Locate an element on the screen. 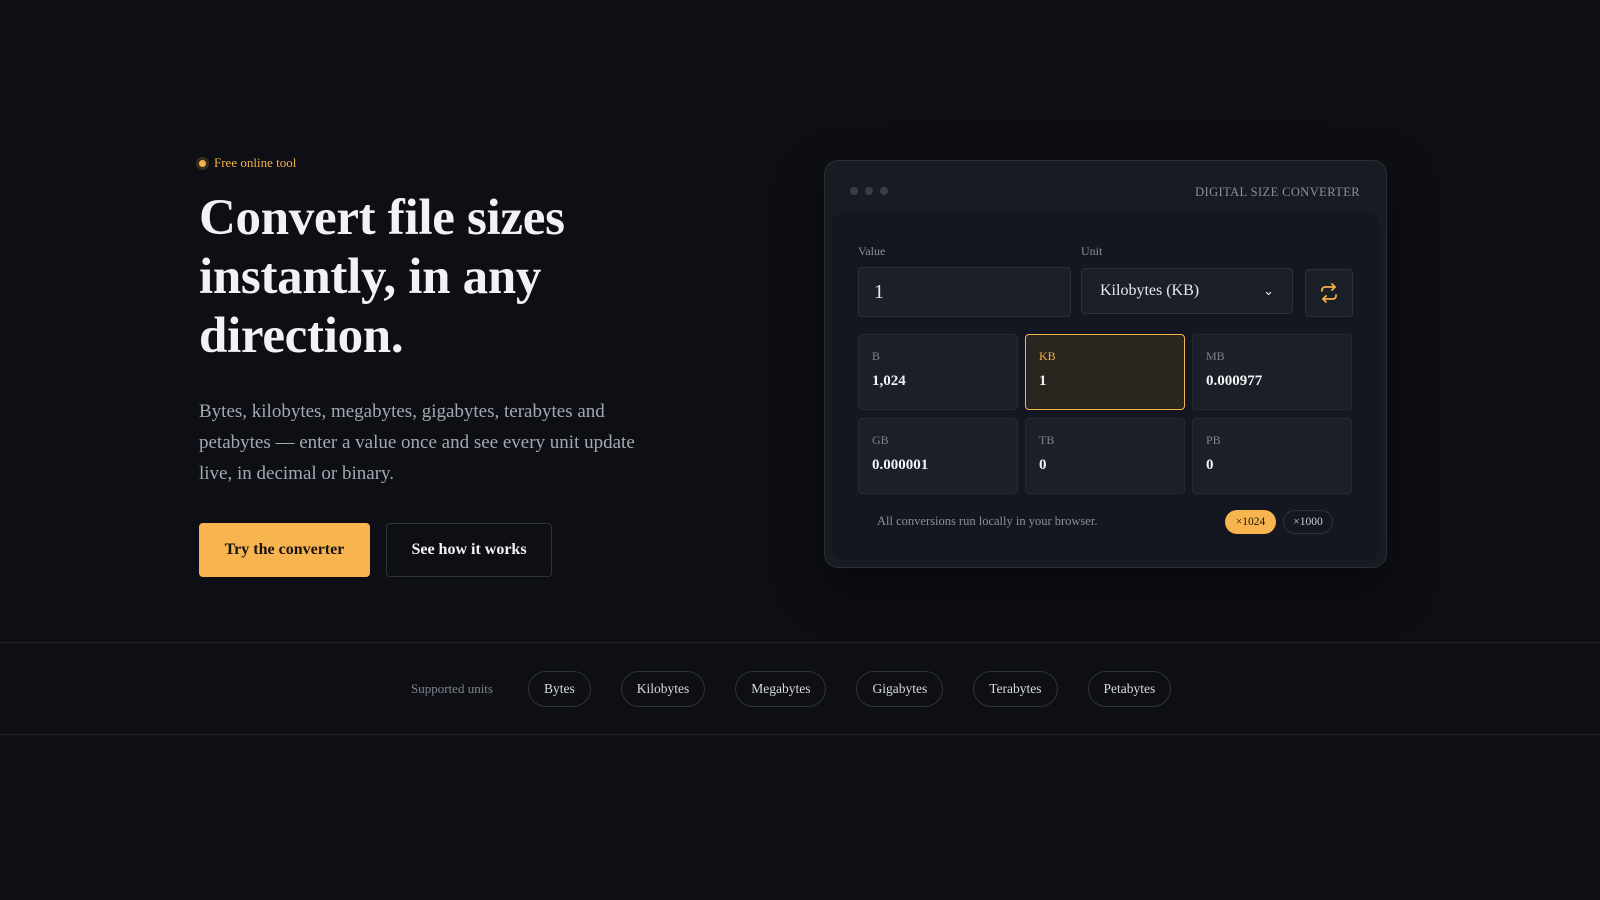  unit-select: Kilobytes (KB) ⌄ is located at coordinates (1187, 291).